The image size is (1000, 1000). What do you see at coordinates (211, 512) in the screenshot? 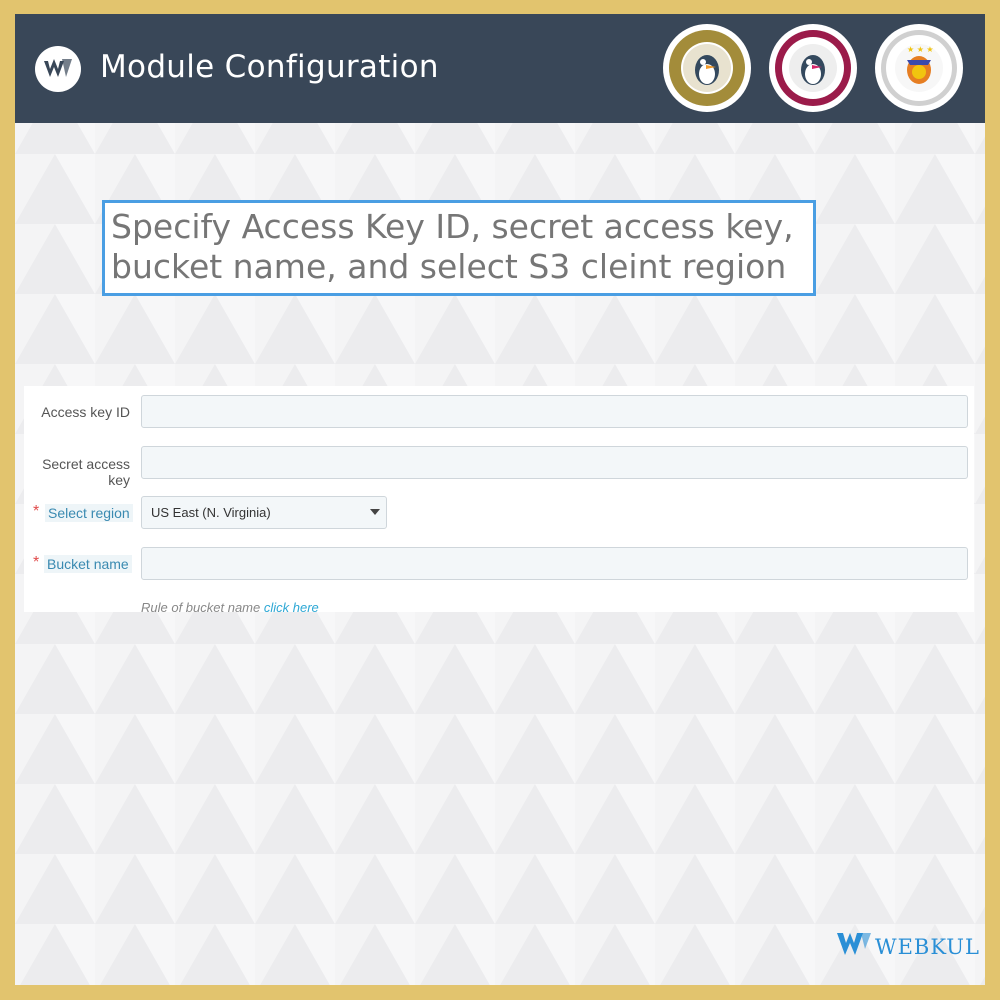
I see `region-select-value: US East (N. Virginia)` at bounding box center [211, 512].